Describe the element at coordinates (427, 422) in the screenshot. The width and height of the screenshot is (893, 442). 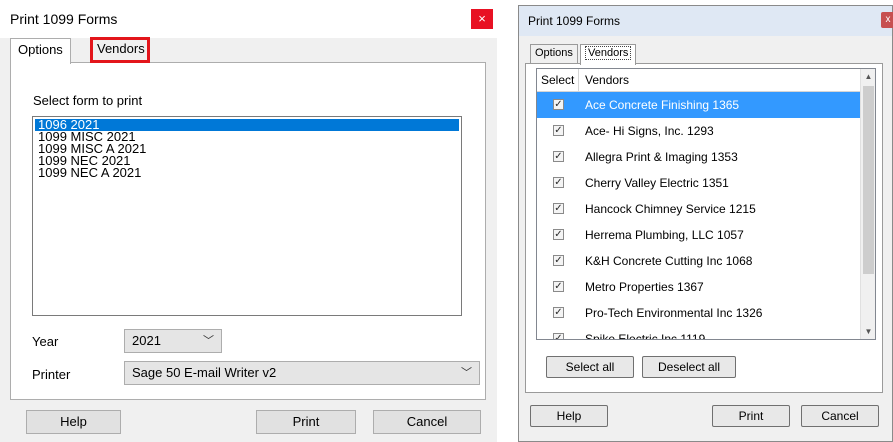
I see `left-cancel-button: Cancel` at that location.